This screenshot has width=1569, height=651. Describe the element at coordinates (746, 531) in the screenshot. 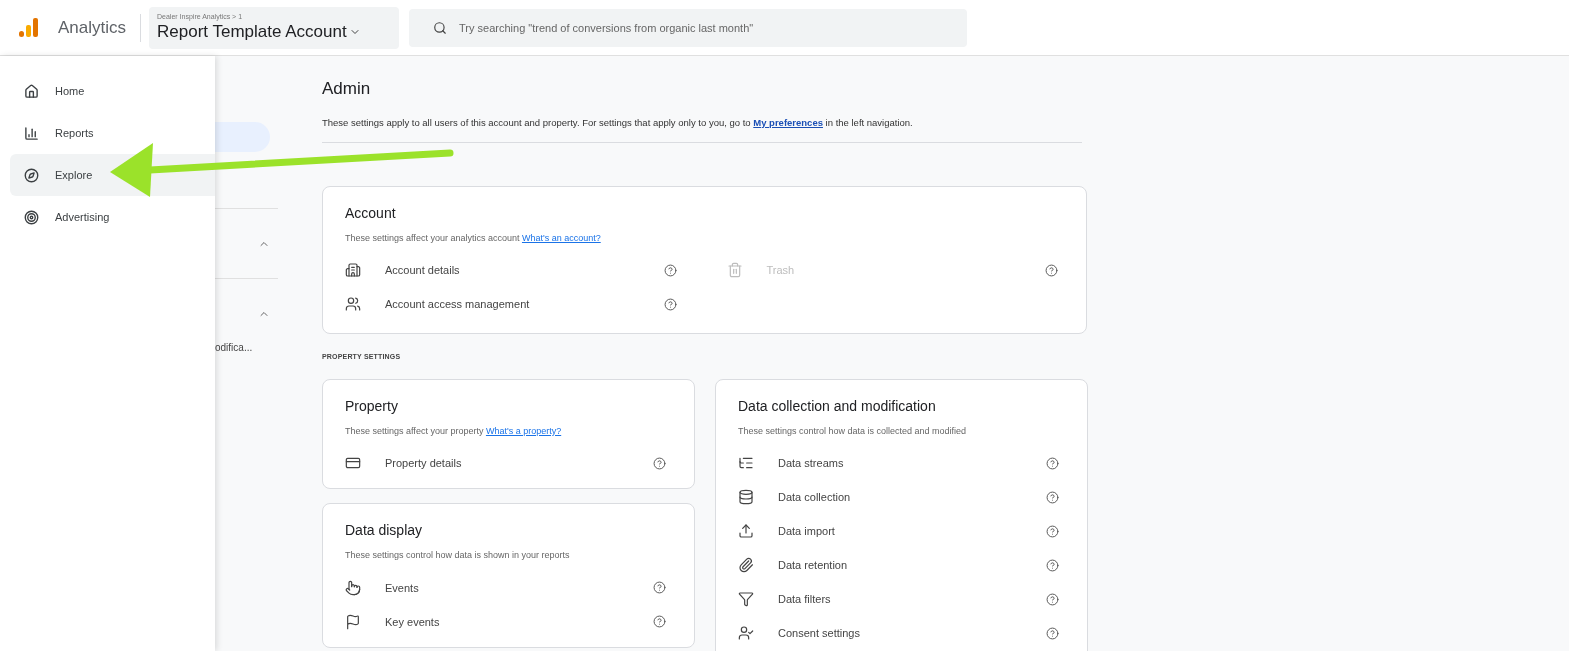

I see `upload-icon` at that location.